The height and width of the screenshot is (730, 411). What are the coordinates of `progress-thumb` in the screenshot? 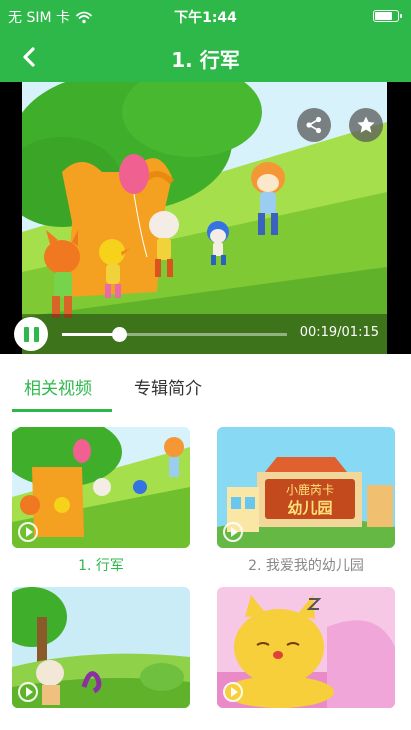 It's located at (119, 334).